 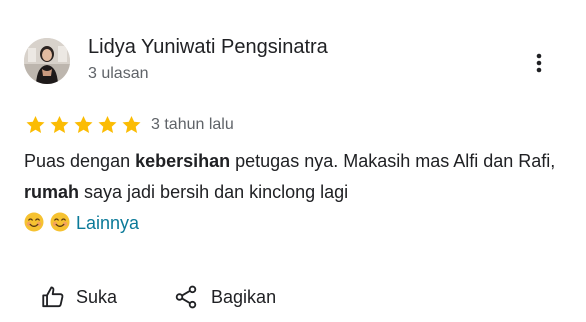 I want to click on read-more-link: Lainnya, so click(x=107, y=223).